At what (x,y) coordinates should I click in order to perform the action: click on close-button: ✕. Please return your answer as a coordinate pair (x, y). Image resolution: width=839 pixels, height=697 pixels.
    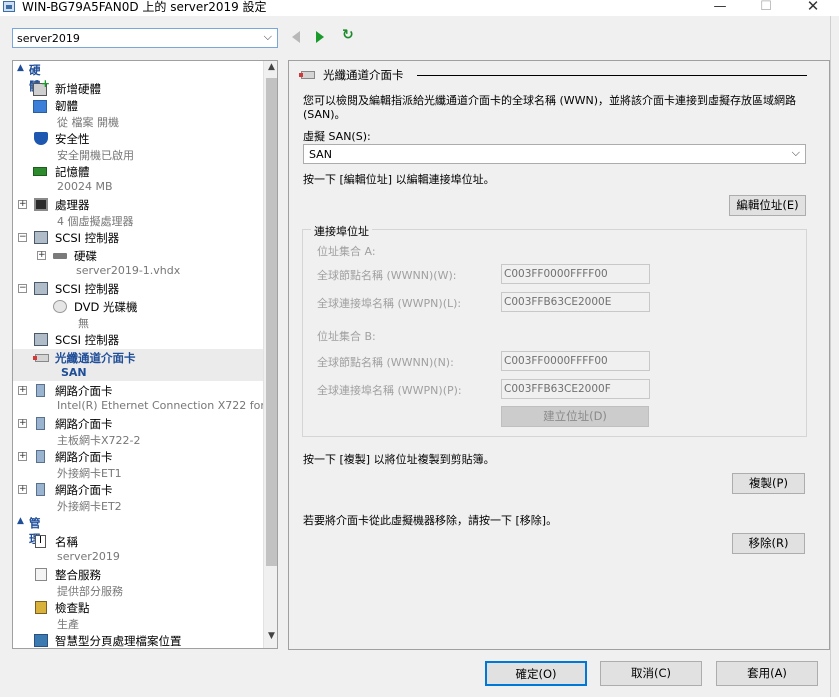
    Looking at the image, I should click on (813, 8).